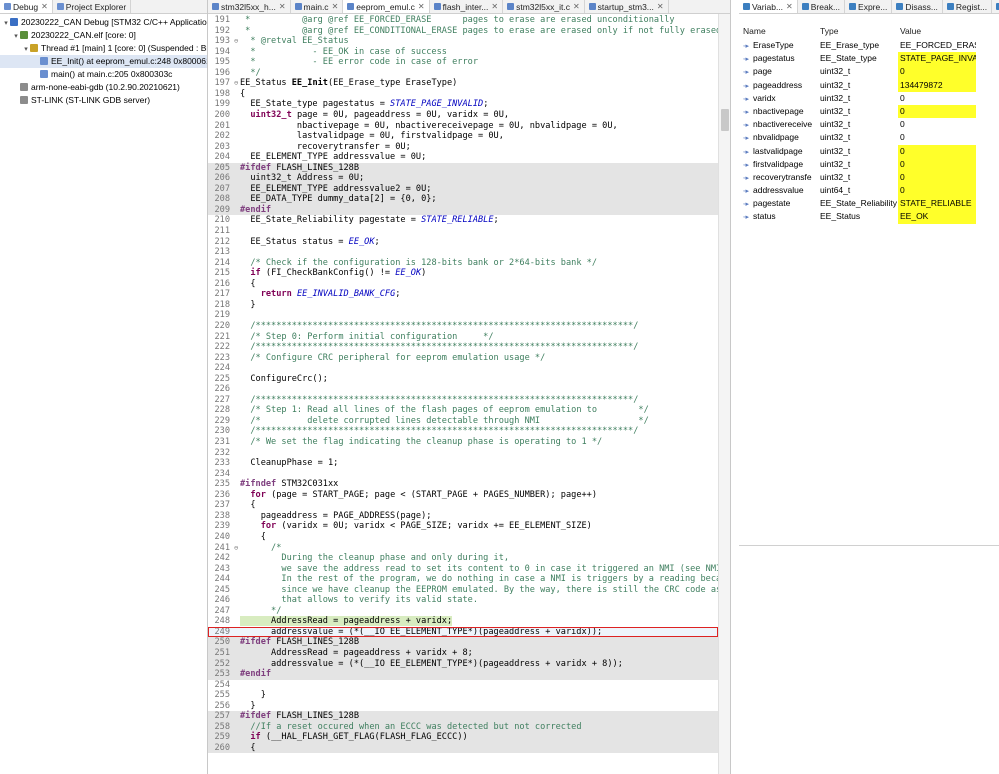 This screenshot has height=774, width=999. Describe the element at coordinates (463, 389) in the screenshot. I see `code-line: 226` at that location.